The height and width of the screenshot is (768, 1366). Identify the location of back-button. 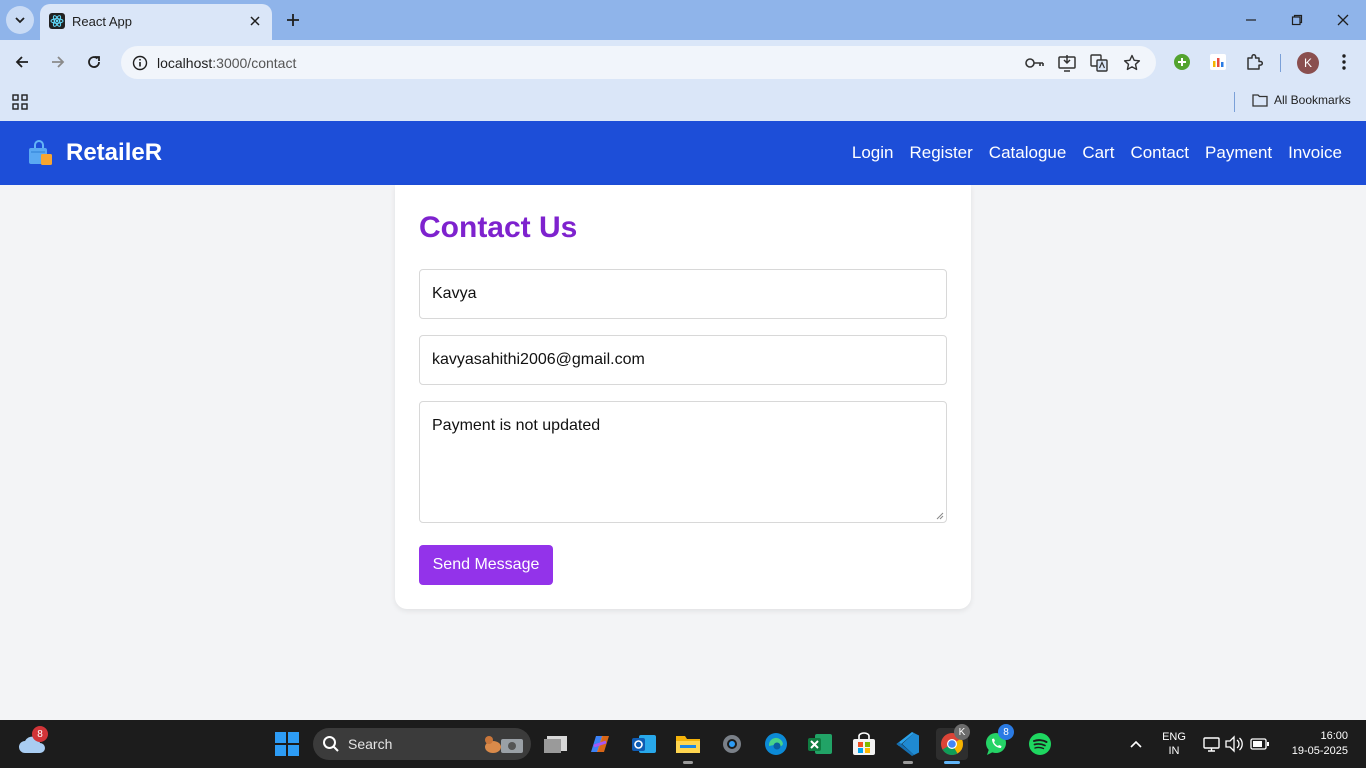
(22, 62).